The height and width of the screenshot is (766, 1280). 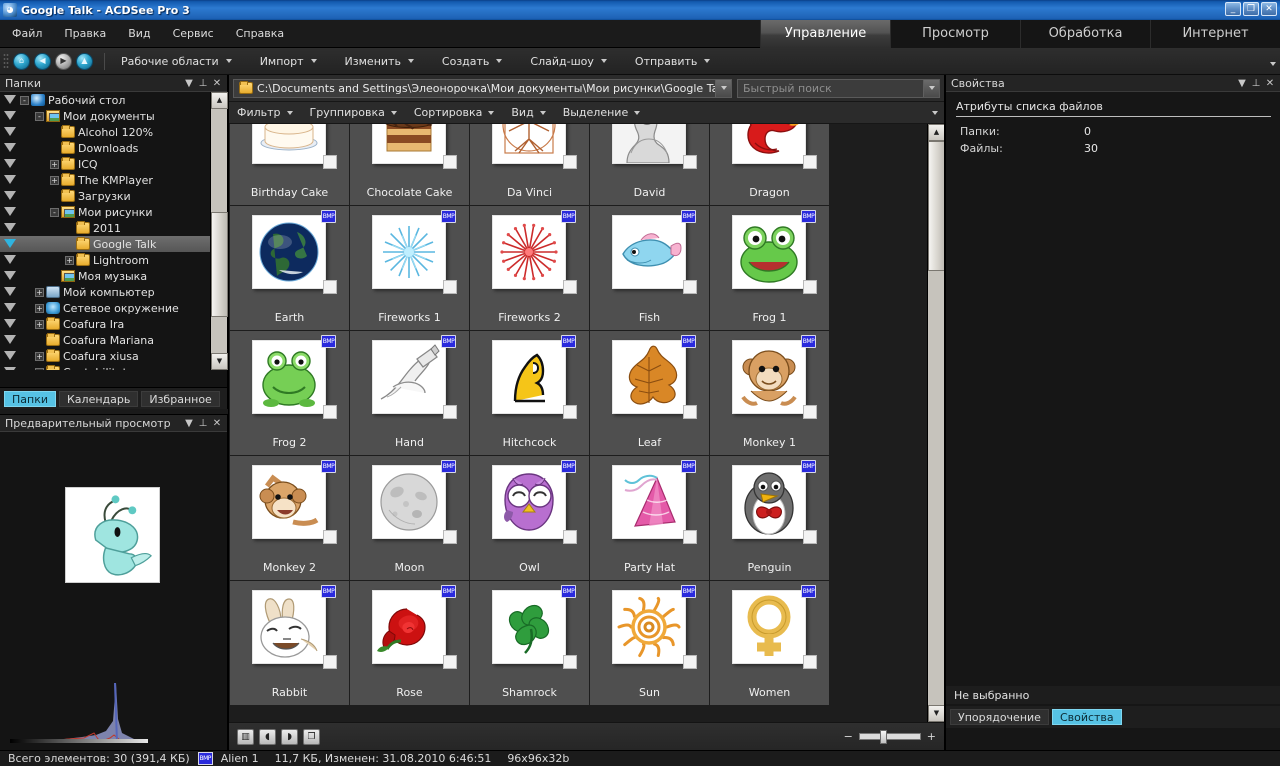 I want to click on thumbnail-item: BMP Fireworks 2, so click(x=529, y=268).